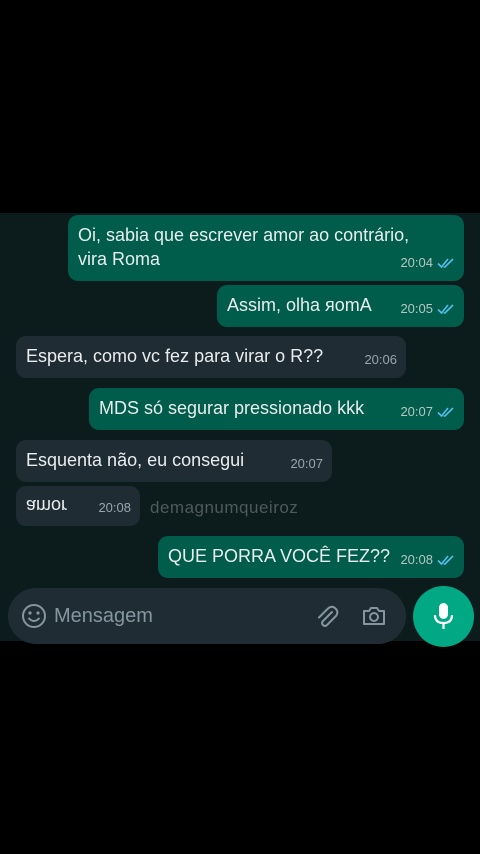 This screenshot has height=854, width=480. I want to click on message-meta: 20:04, so click(427, 263).